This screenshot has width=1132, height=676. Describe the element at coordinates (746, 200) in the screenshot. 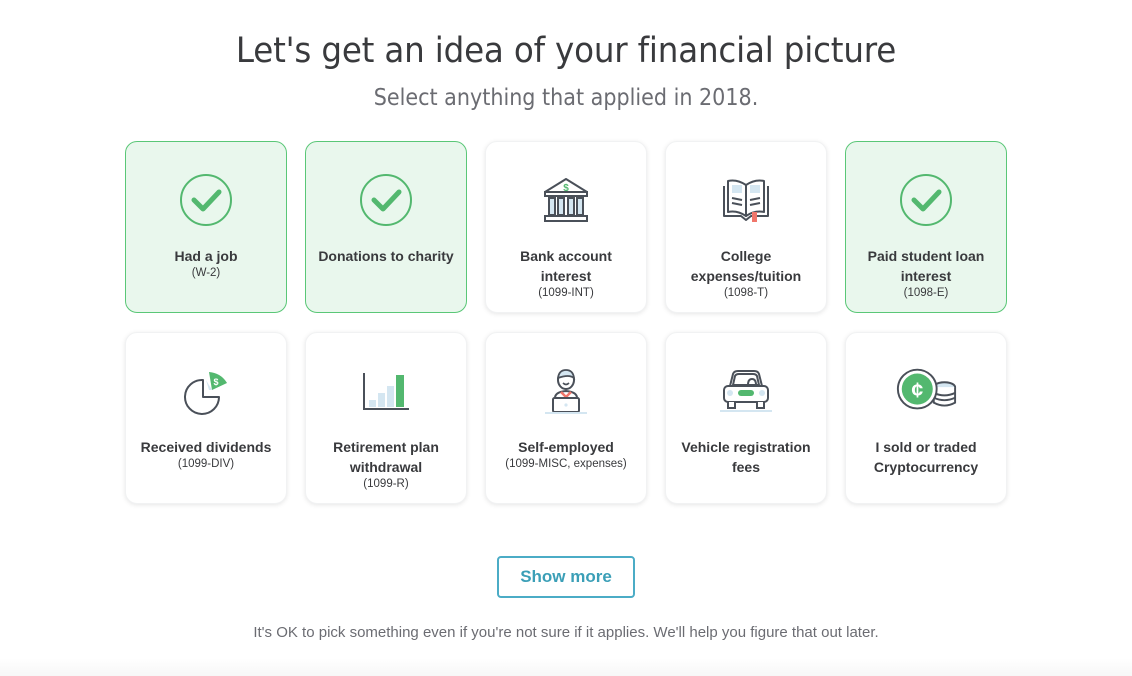

I see `book-icon` at that location.